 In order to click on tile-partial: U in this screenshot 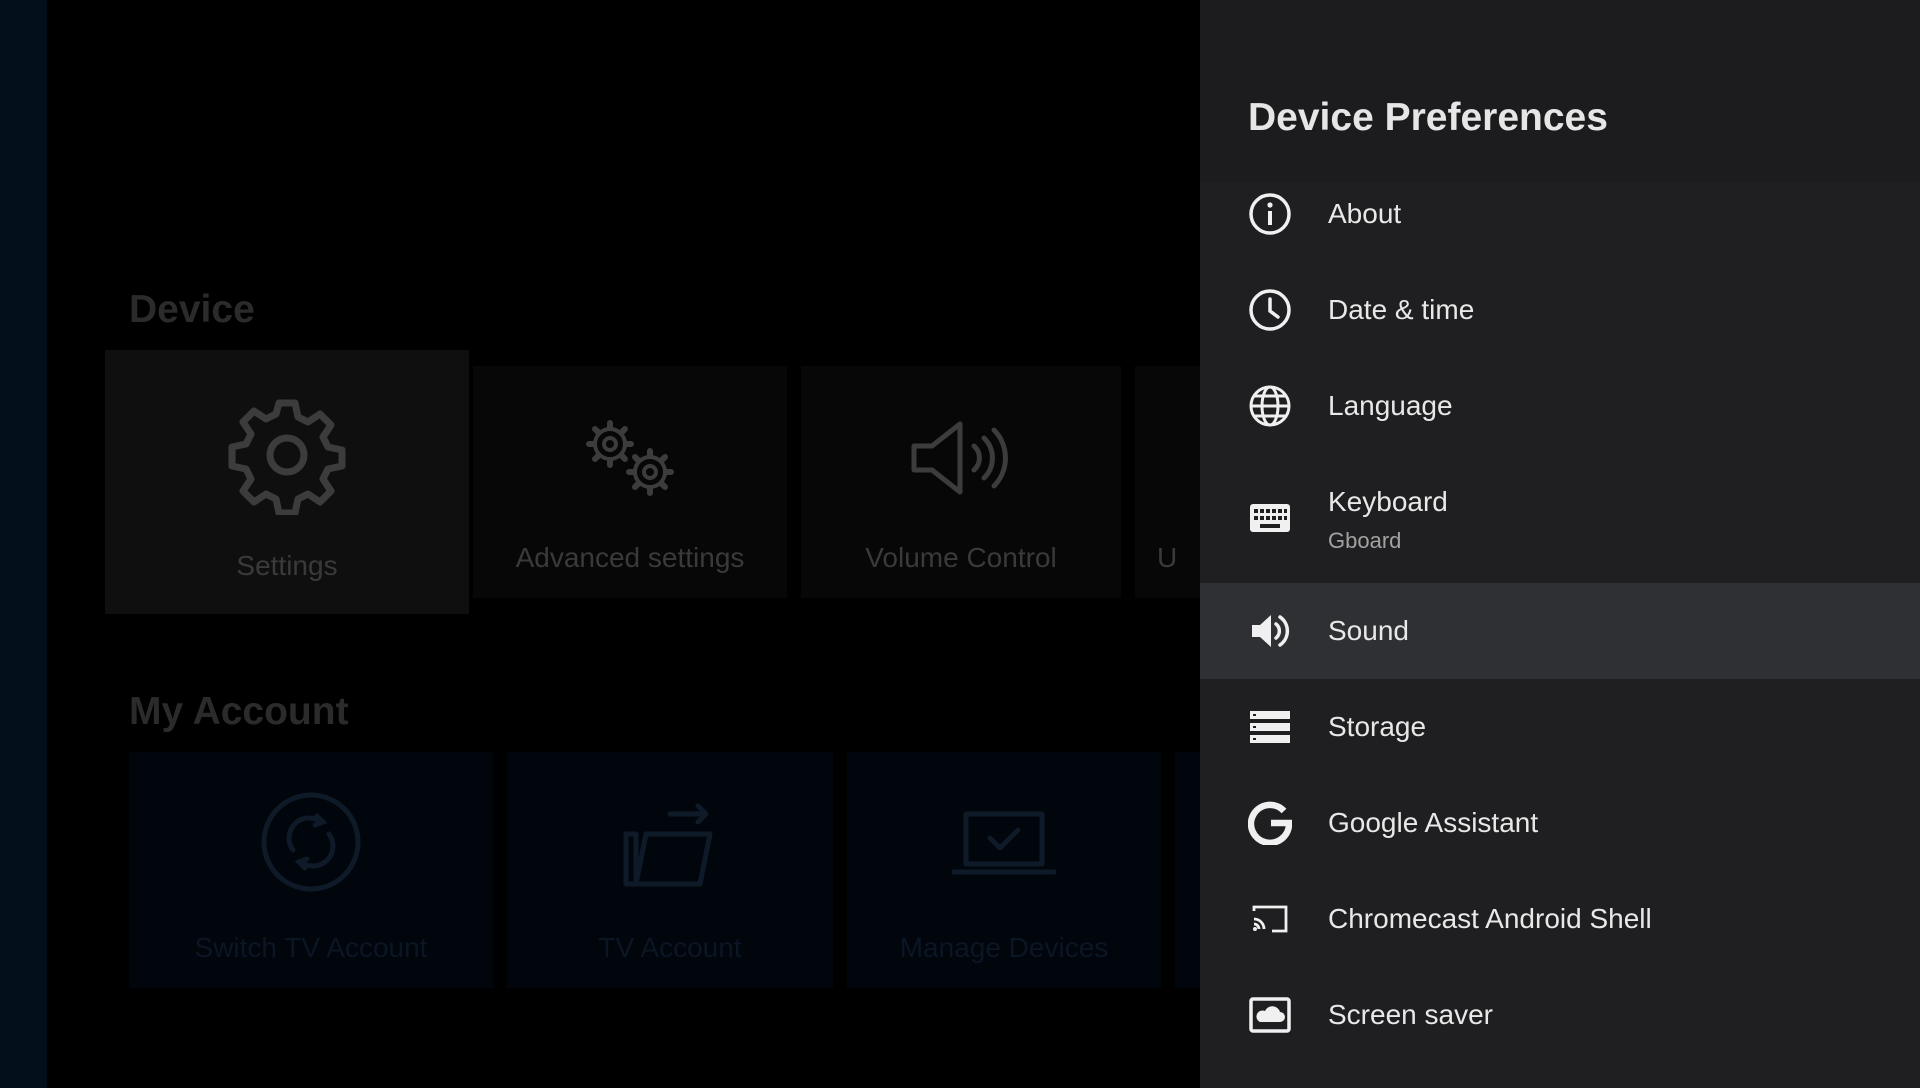, I will do `click(1167, 482)`.